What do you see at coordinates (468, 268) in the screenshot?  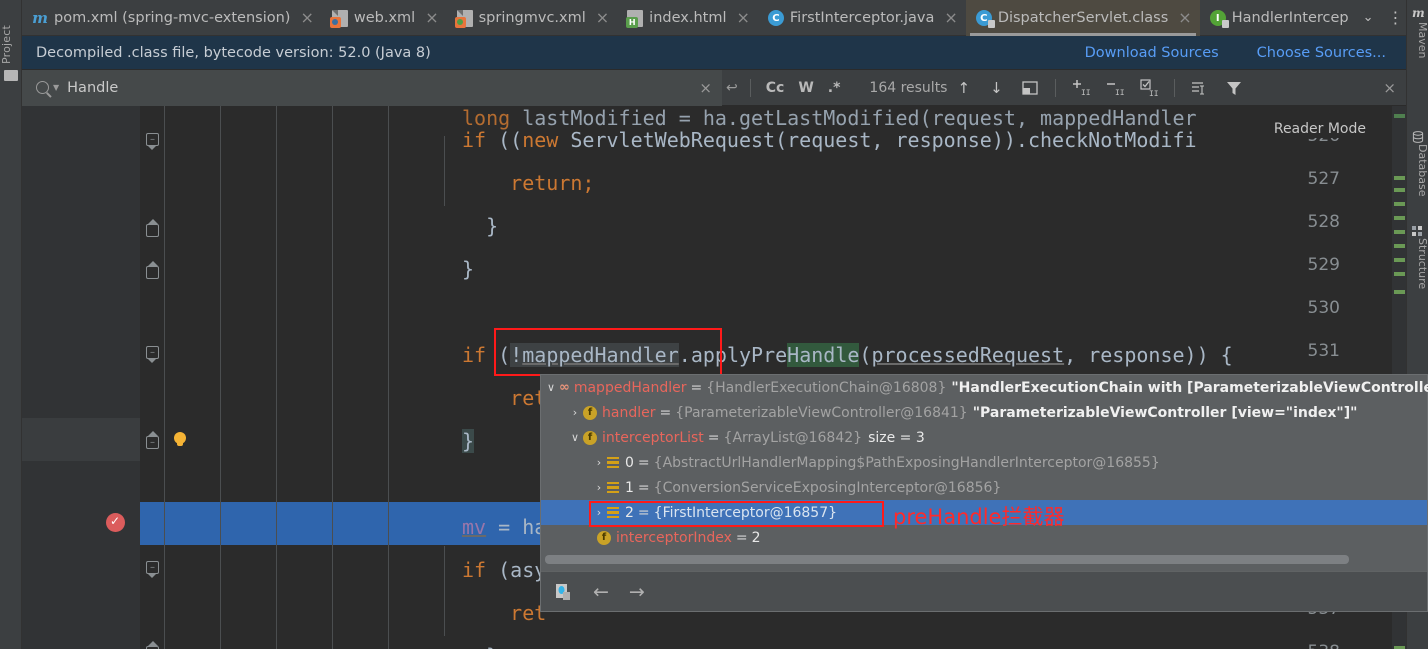 I see `code-line: }` at bounding box center [468, 268].